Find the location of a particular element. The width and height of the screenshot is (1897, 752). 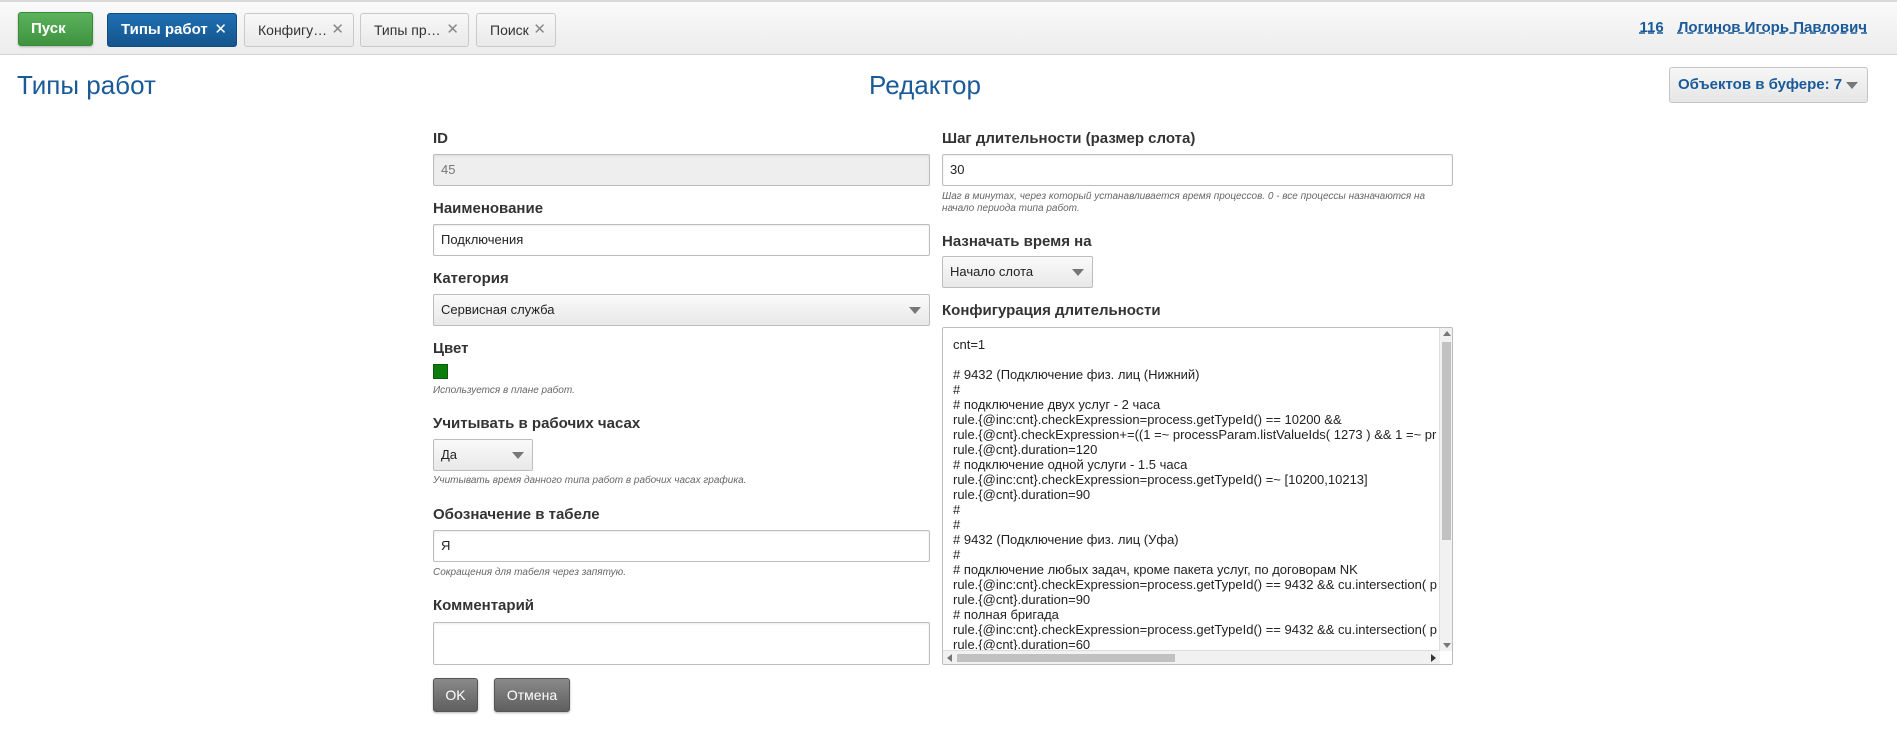

category-value: Сервисная служба is located at coordinates (498, 309).